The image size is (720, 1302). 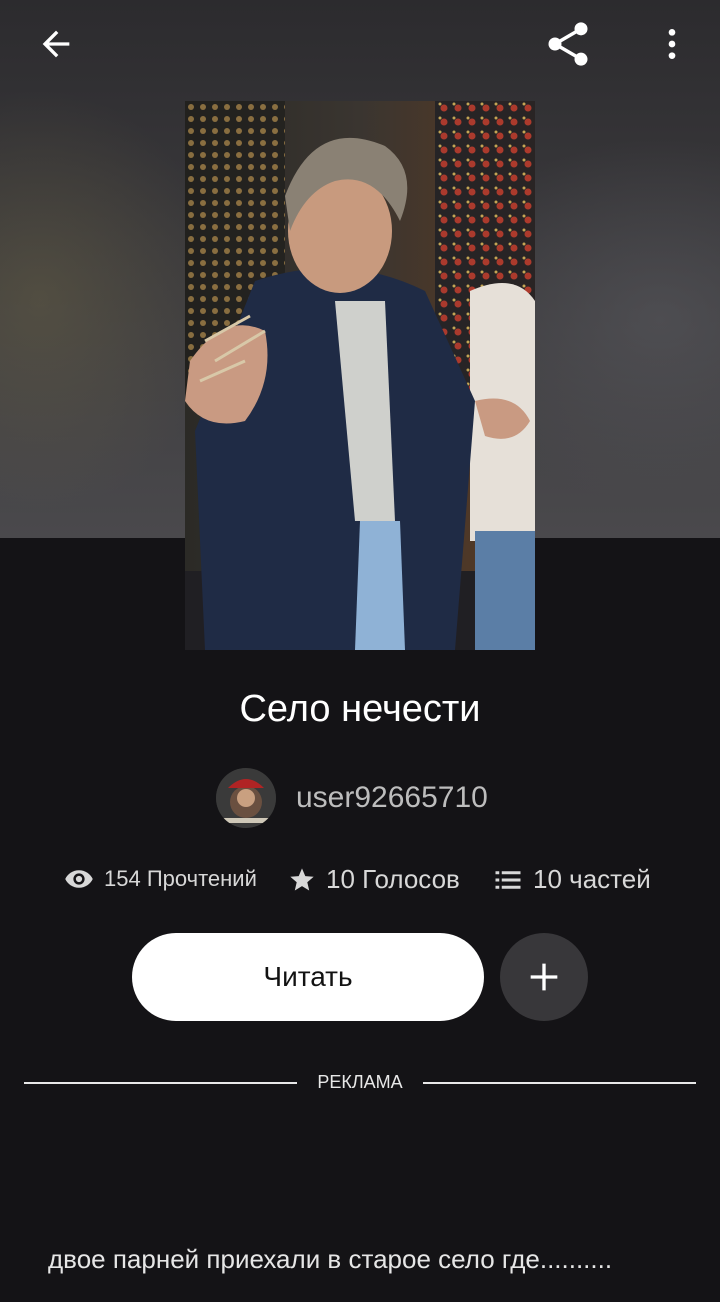 I want to click on story-stats: 154 Прочтений 10 Голосов 10 частей, so click(x=360, y=884).